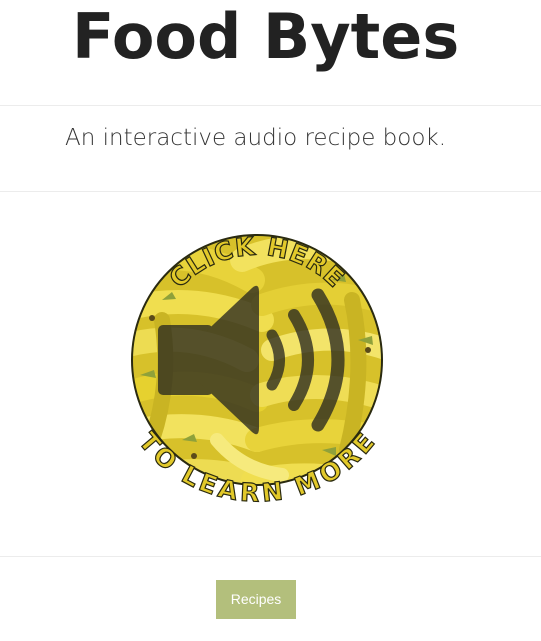 The width and height of the screenshot is (541, 641). What do you see at coordinates (266, 36) in the screenshot?
I see `page-title: Food Bytes` at bounding box center [266, 36].